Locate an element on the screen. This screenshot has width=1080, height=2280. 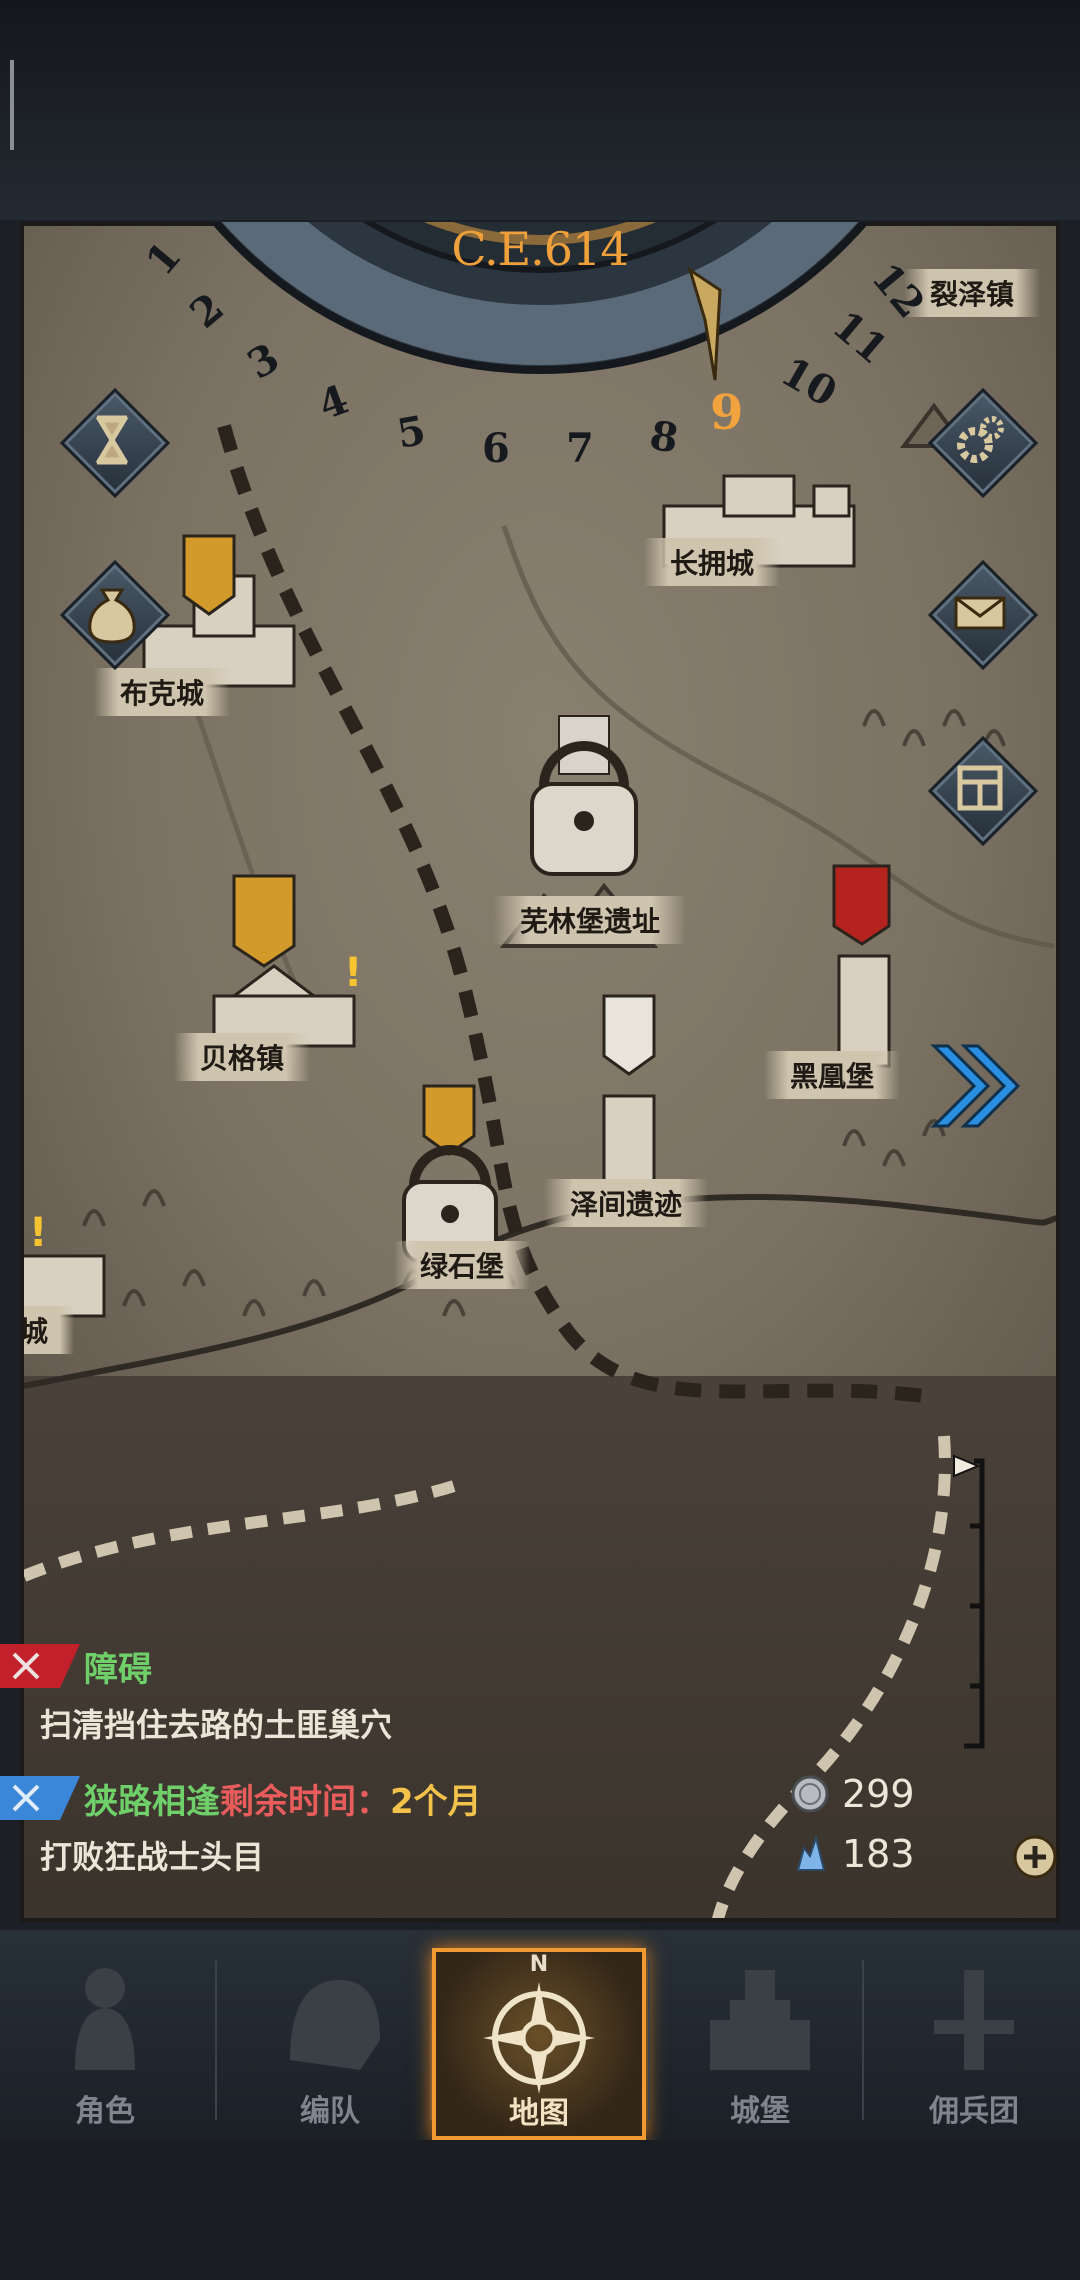
gear-icon is located at coordinates (980, 439).